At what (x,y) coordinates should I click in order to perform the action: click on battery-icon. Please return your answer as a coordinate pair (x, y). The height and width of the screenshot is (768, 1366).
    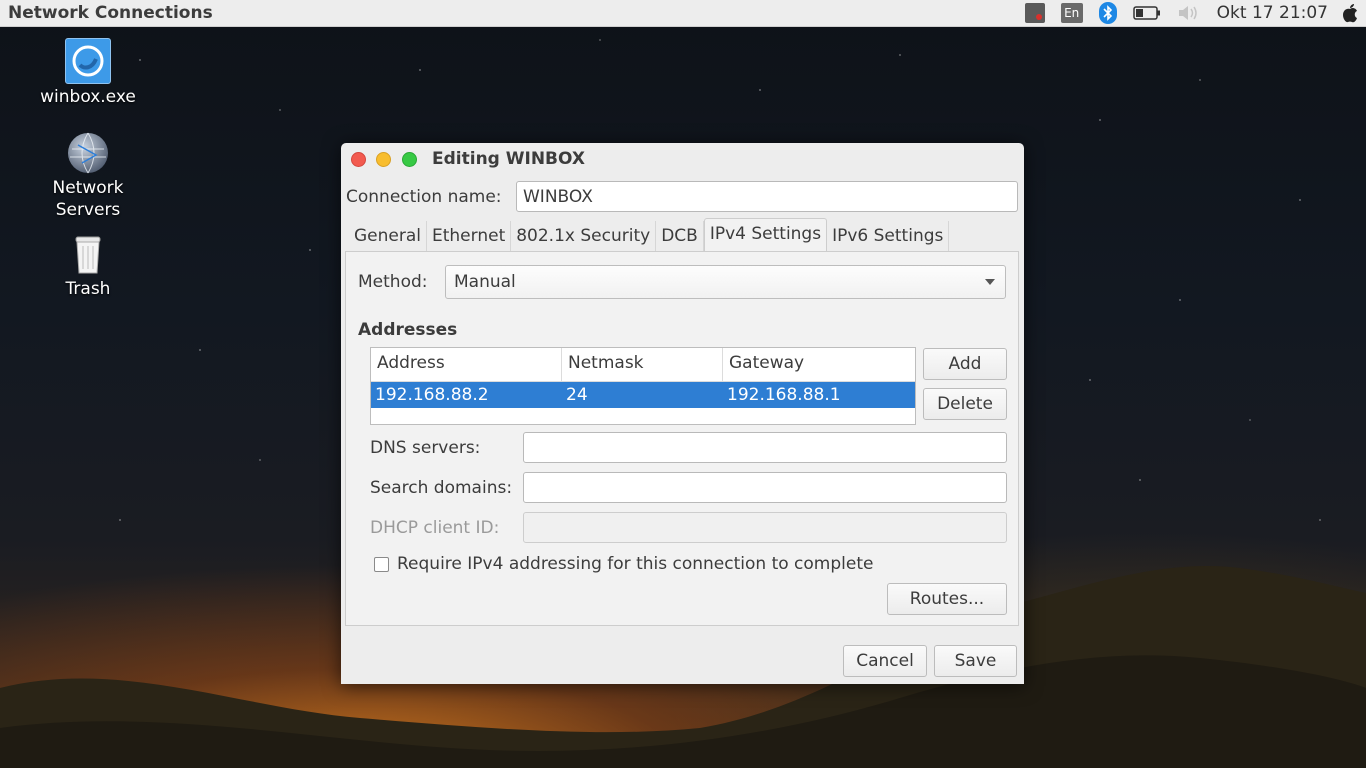
    Looking at the image, I should click on (1146, 13).